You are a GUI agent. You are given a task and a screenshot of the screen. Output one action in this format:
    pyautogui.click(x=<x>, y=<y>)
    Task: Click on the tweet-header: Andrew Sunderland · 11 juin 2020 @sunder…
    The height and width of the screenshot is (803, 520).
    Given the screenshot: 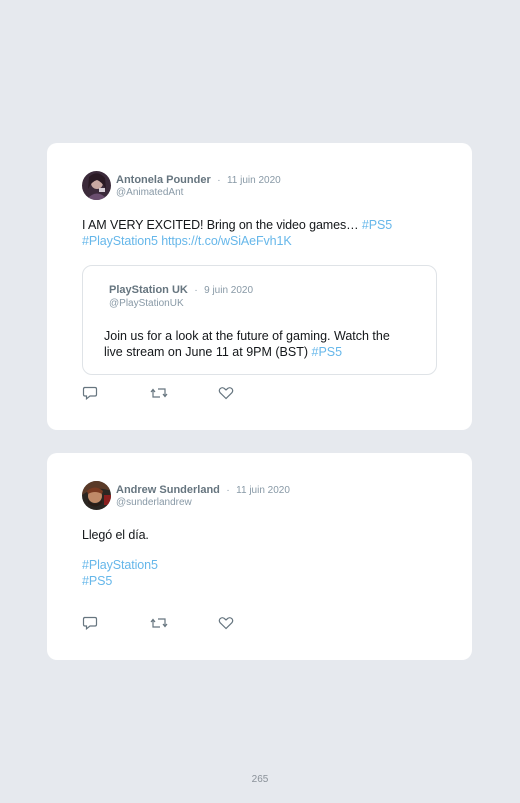 What is the action you would take?
    pyautogui.click(x=186, y=495)
    